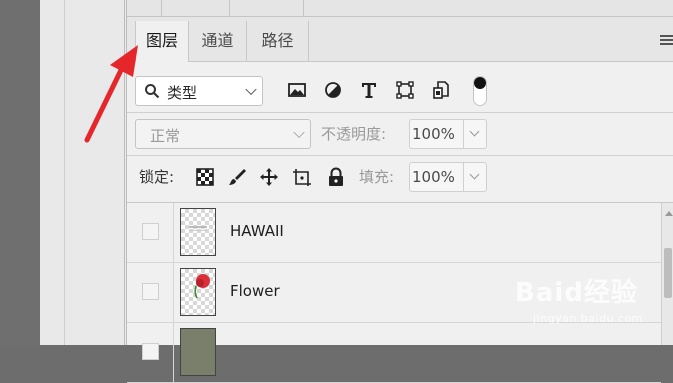  I want to click on opacity-label: 不透明度:, so click(354, 134).